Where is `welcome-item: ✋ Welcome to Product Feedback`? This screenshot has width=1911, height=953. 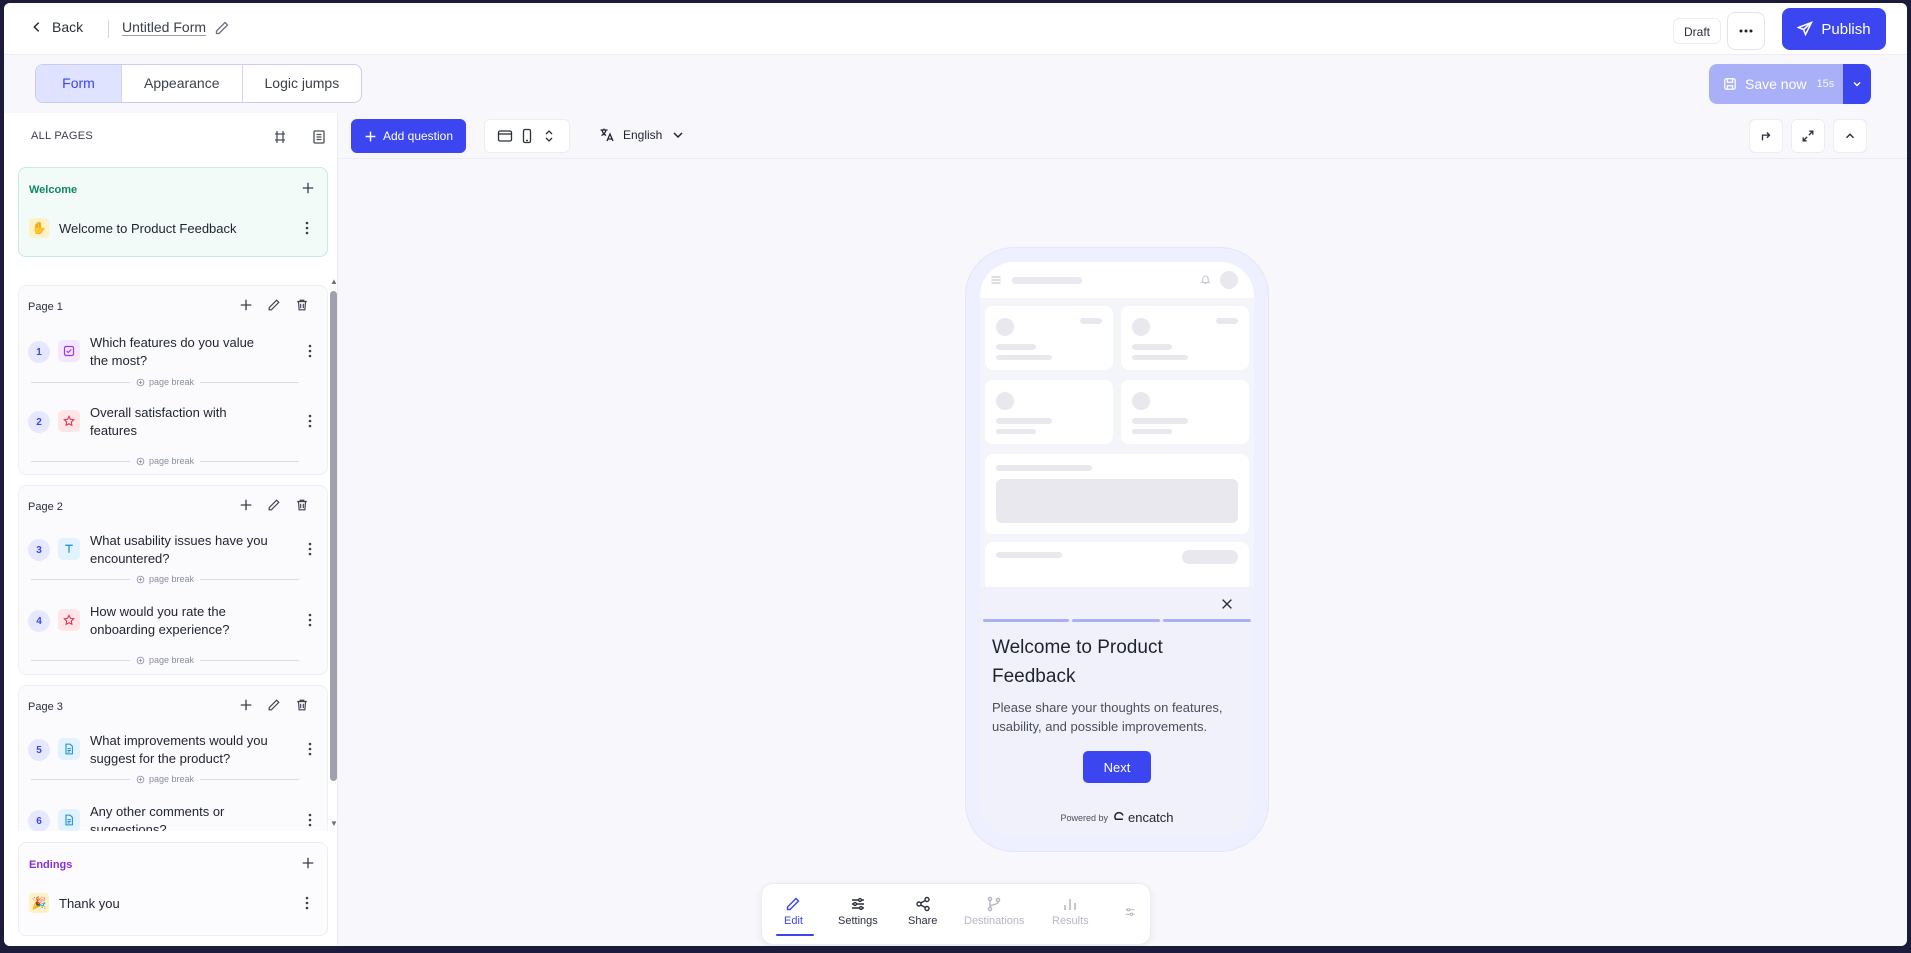 welcome-item: ✋ Welcome to Product Feedback is located at coordinates (174, 228).